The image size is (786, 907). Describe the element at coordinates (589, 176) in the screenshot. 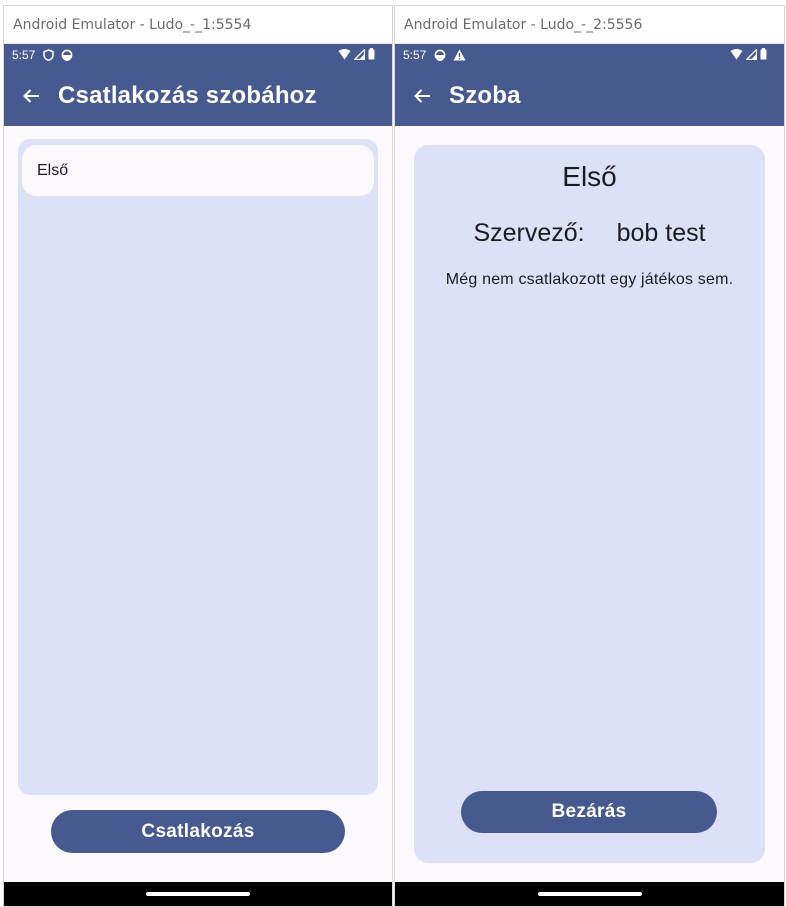

I see `room-name: Első` at that location.